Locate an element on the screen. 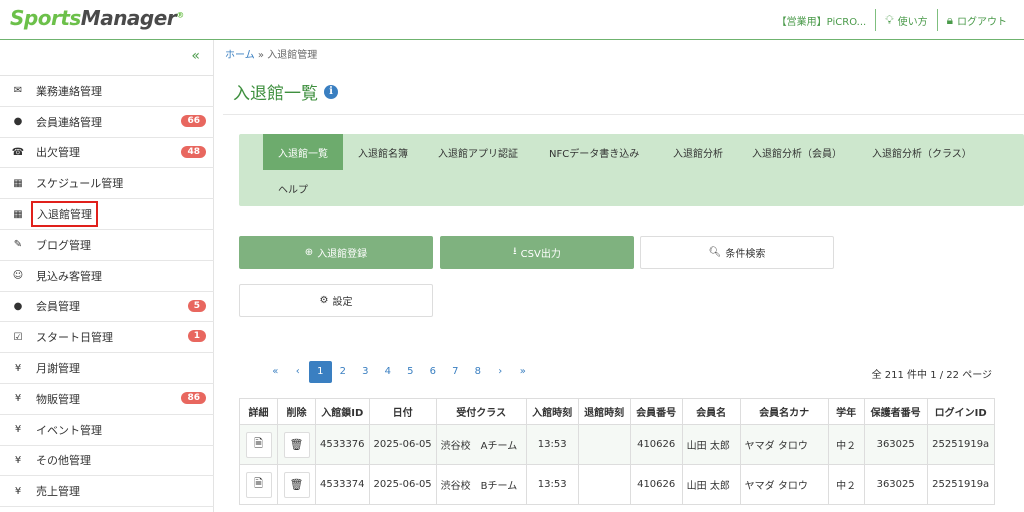 The height and width of the screenshot is (512, 1024). column-header: ログインID is located at coordinates (960, 411).